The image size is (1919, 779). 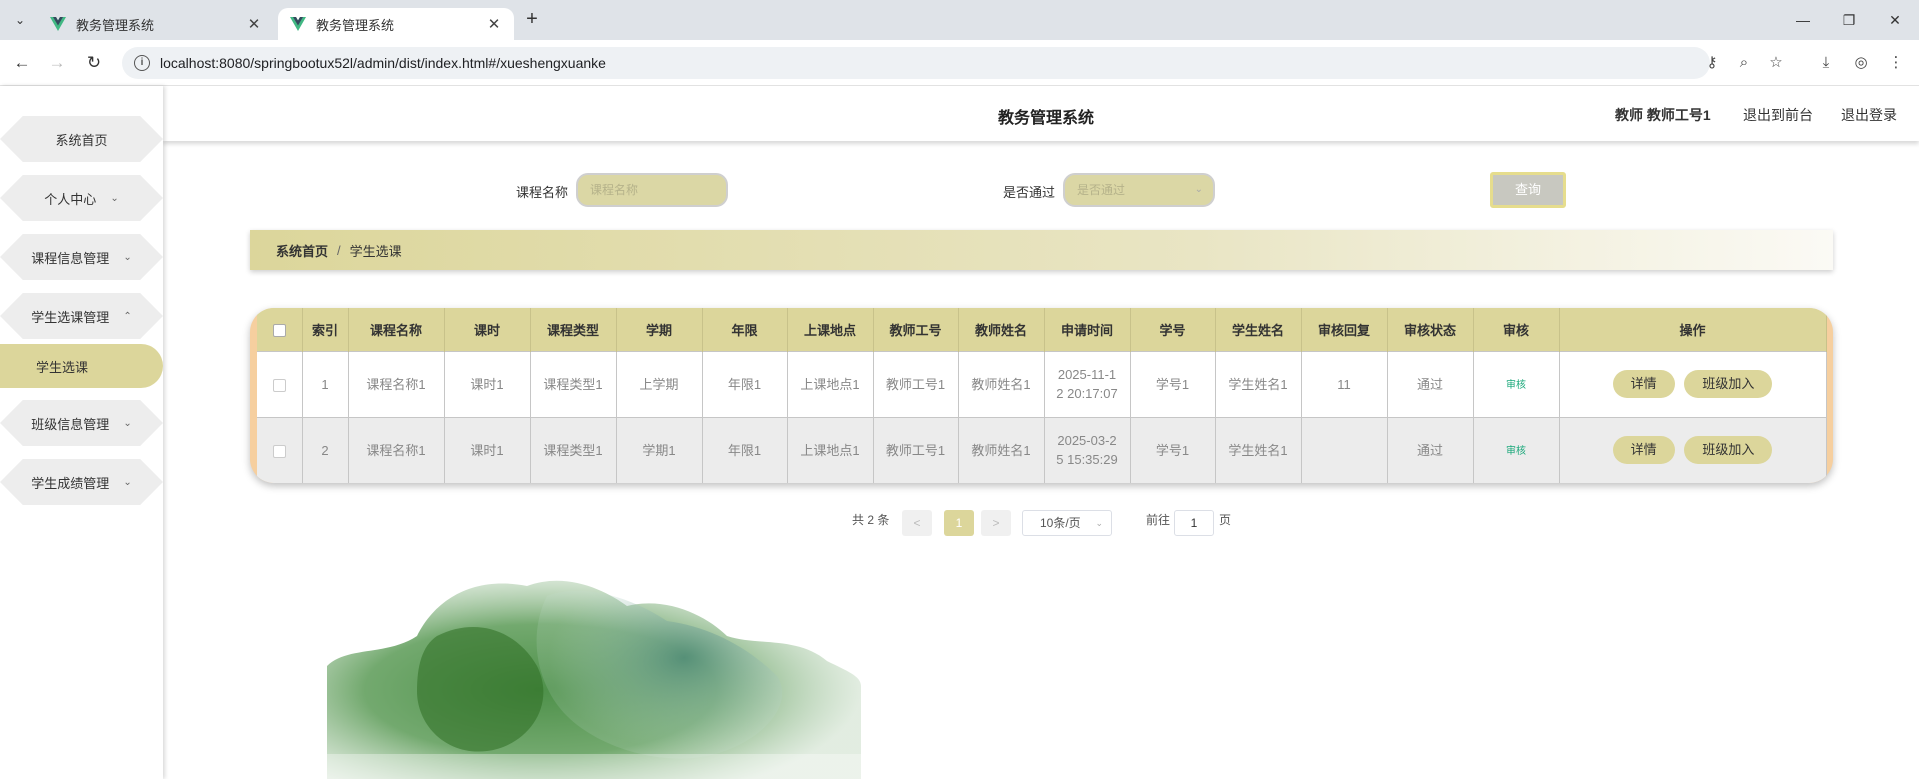 What do you see at coordinates (1101, 190) in the screenshot?
I see `pass-status-placeholder: 是否通过` at bounding box center [1101, 190].